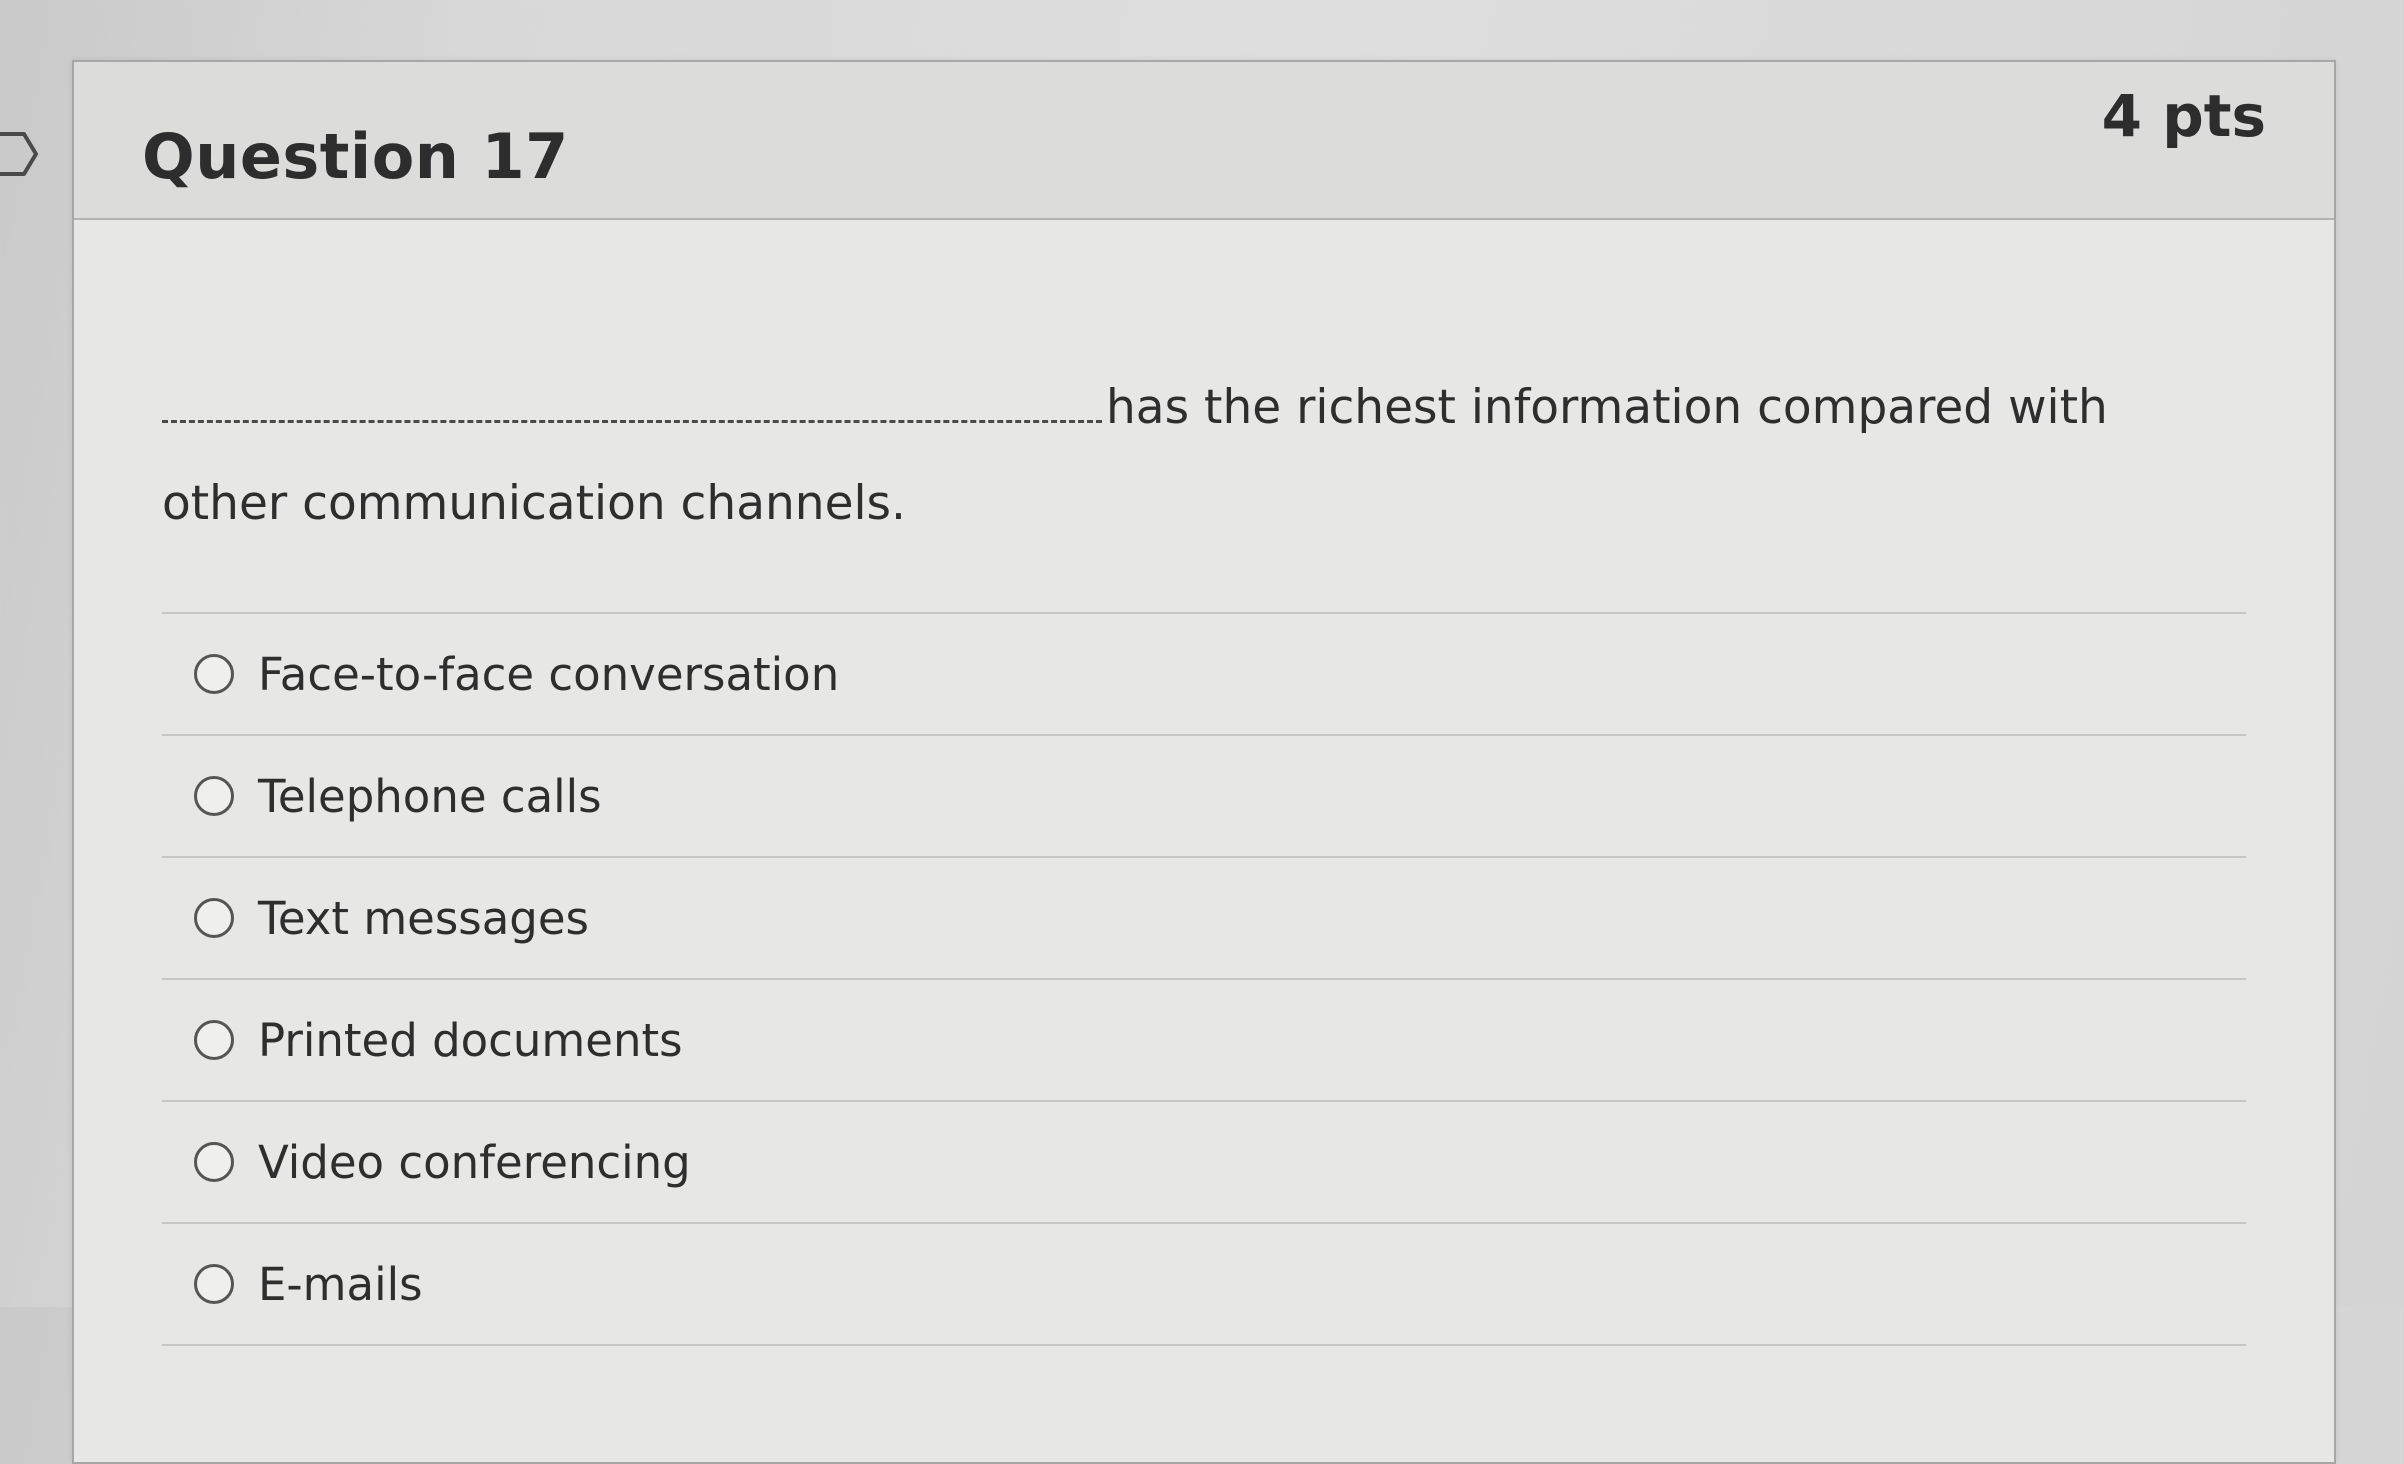  Describe the element at coordinates (1204, 919) in the screenshot. I see `answer-option: Text messages` at that location.